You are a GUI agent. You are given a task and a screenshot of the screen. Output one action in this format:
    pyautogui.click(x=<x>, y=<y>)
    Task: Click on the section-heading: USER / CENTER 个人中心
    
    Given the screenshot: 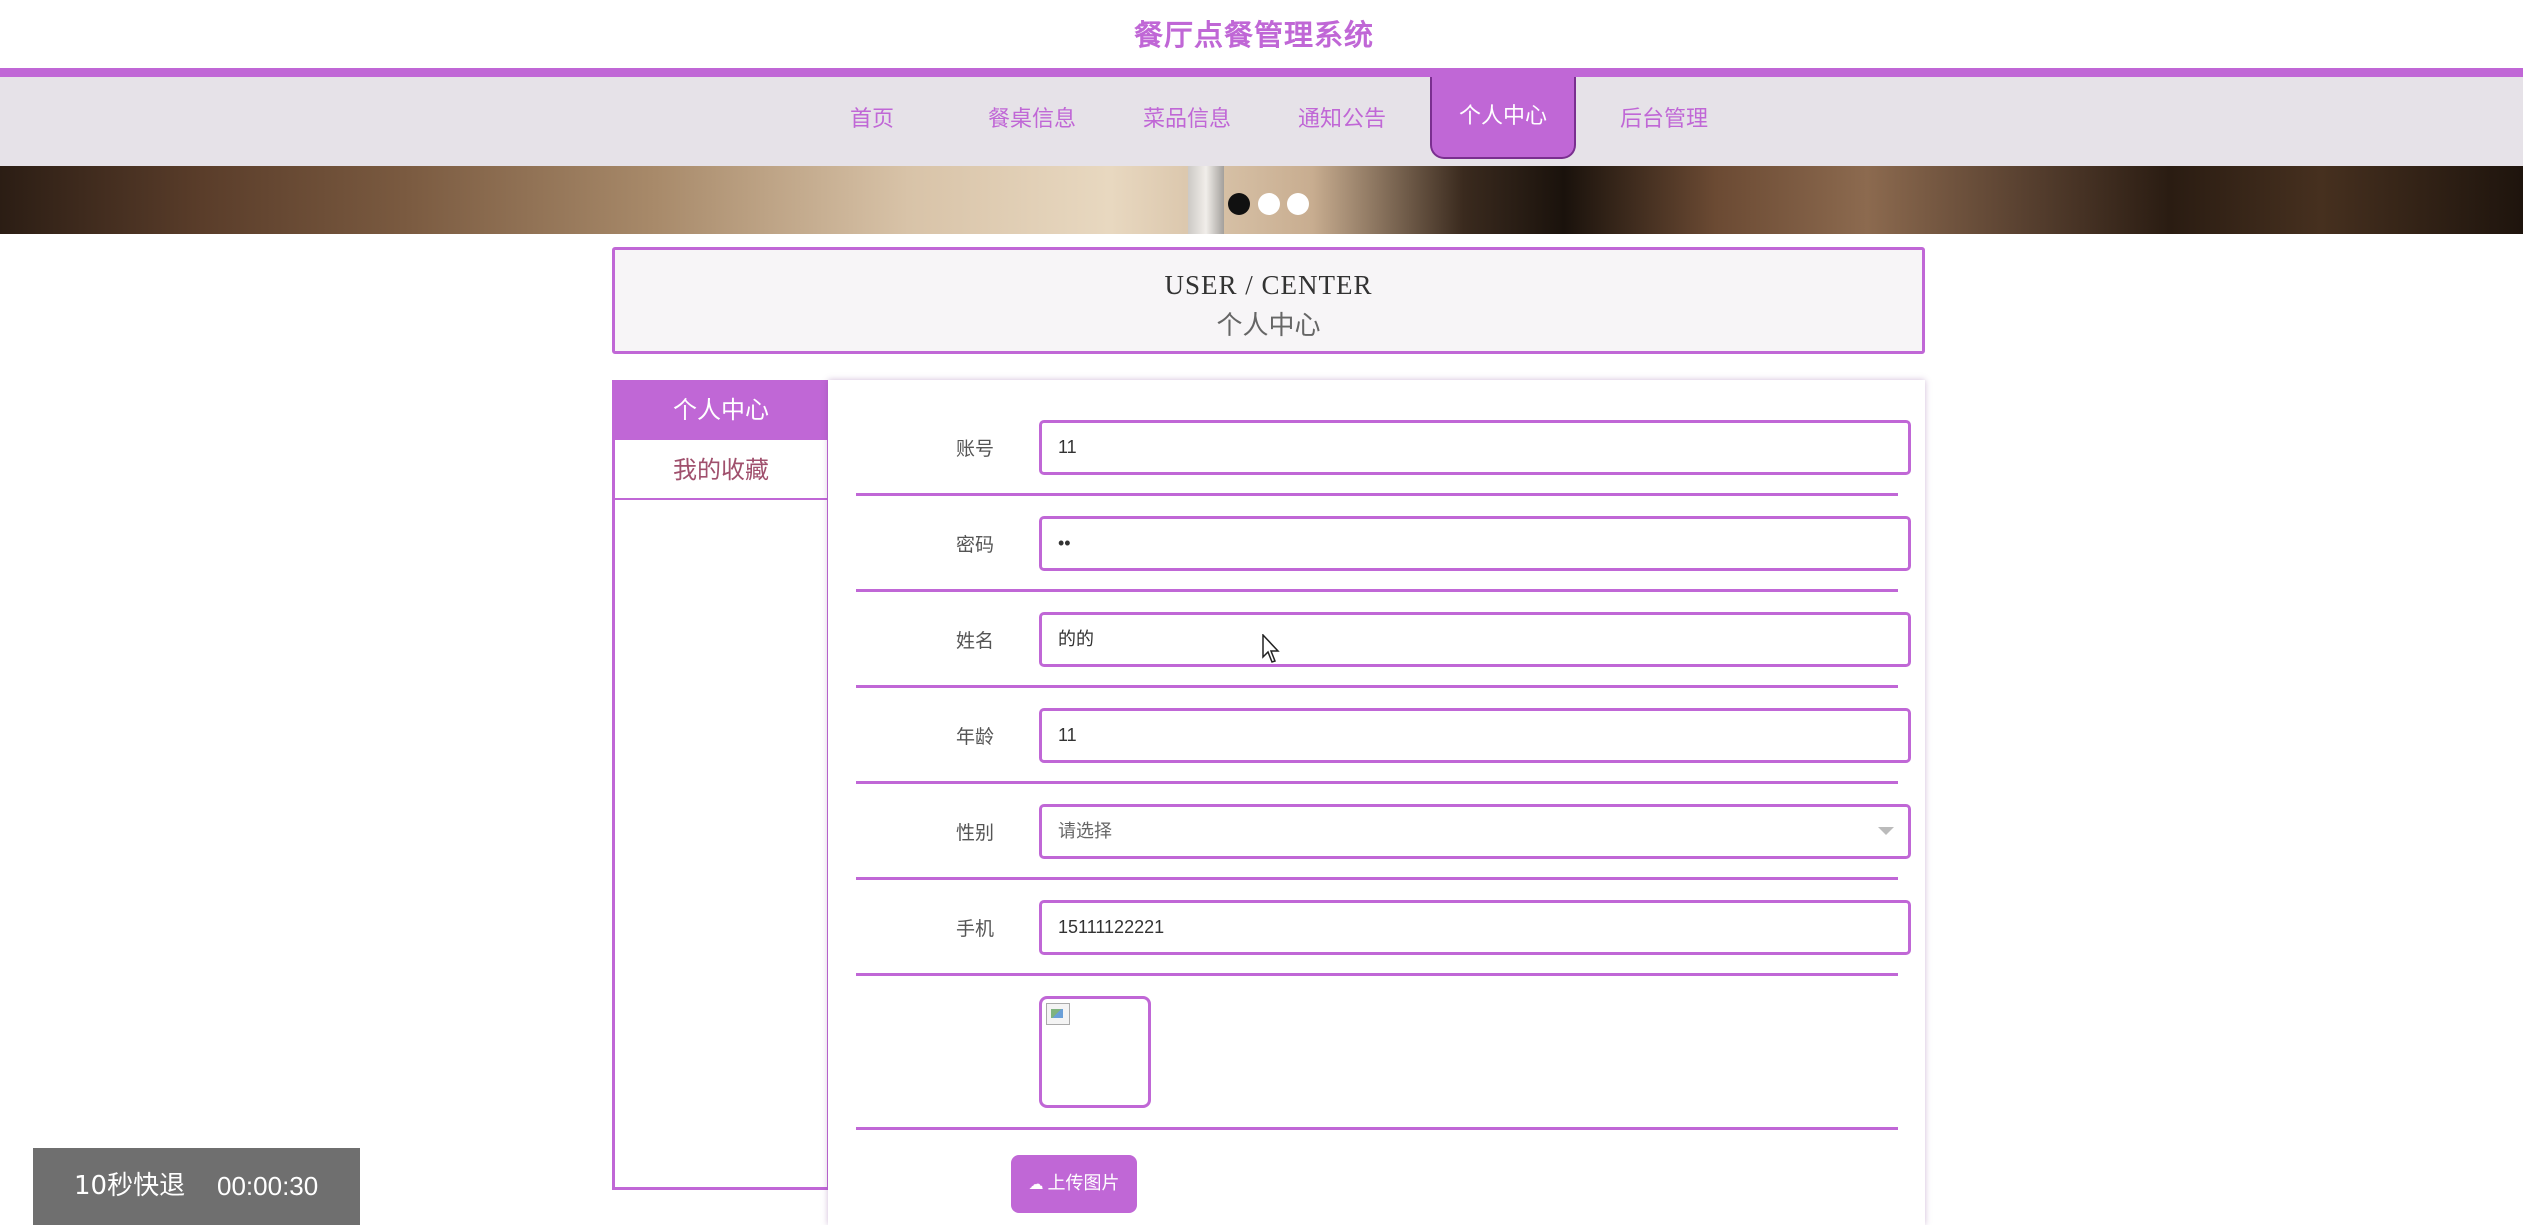 What is the action you would take?
    pyautogui.click(x=1268, y=300)
    